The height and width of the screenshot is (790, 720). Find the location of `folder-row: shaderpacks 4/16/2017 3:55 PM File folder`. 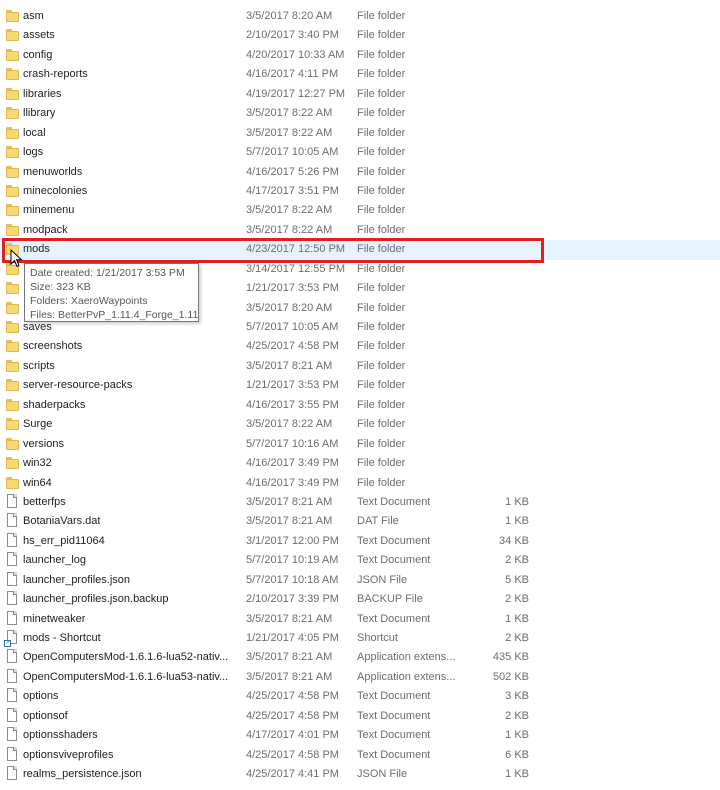

folder-row: shaderpacks 4/16/2017 3:55 PM File folder is located at coordinates (360, 405).